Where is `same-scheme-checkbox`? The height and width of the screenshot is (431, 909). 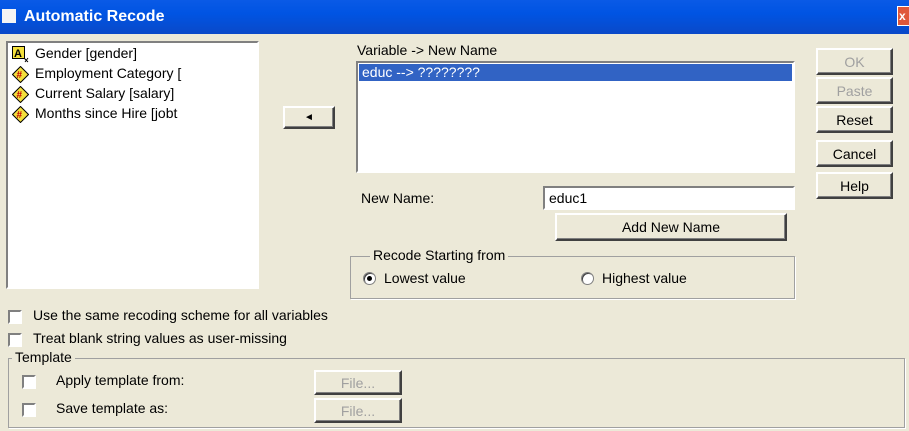 same-scheme-checkbox is located at coordinates (15, 317).